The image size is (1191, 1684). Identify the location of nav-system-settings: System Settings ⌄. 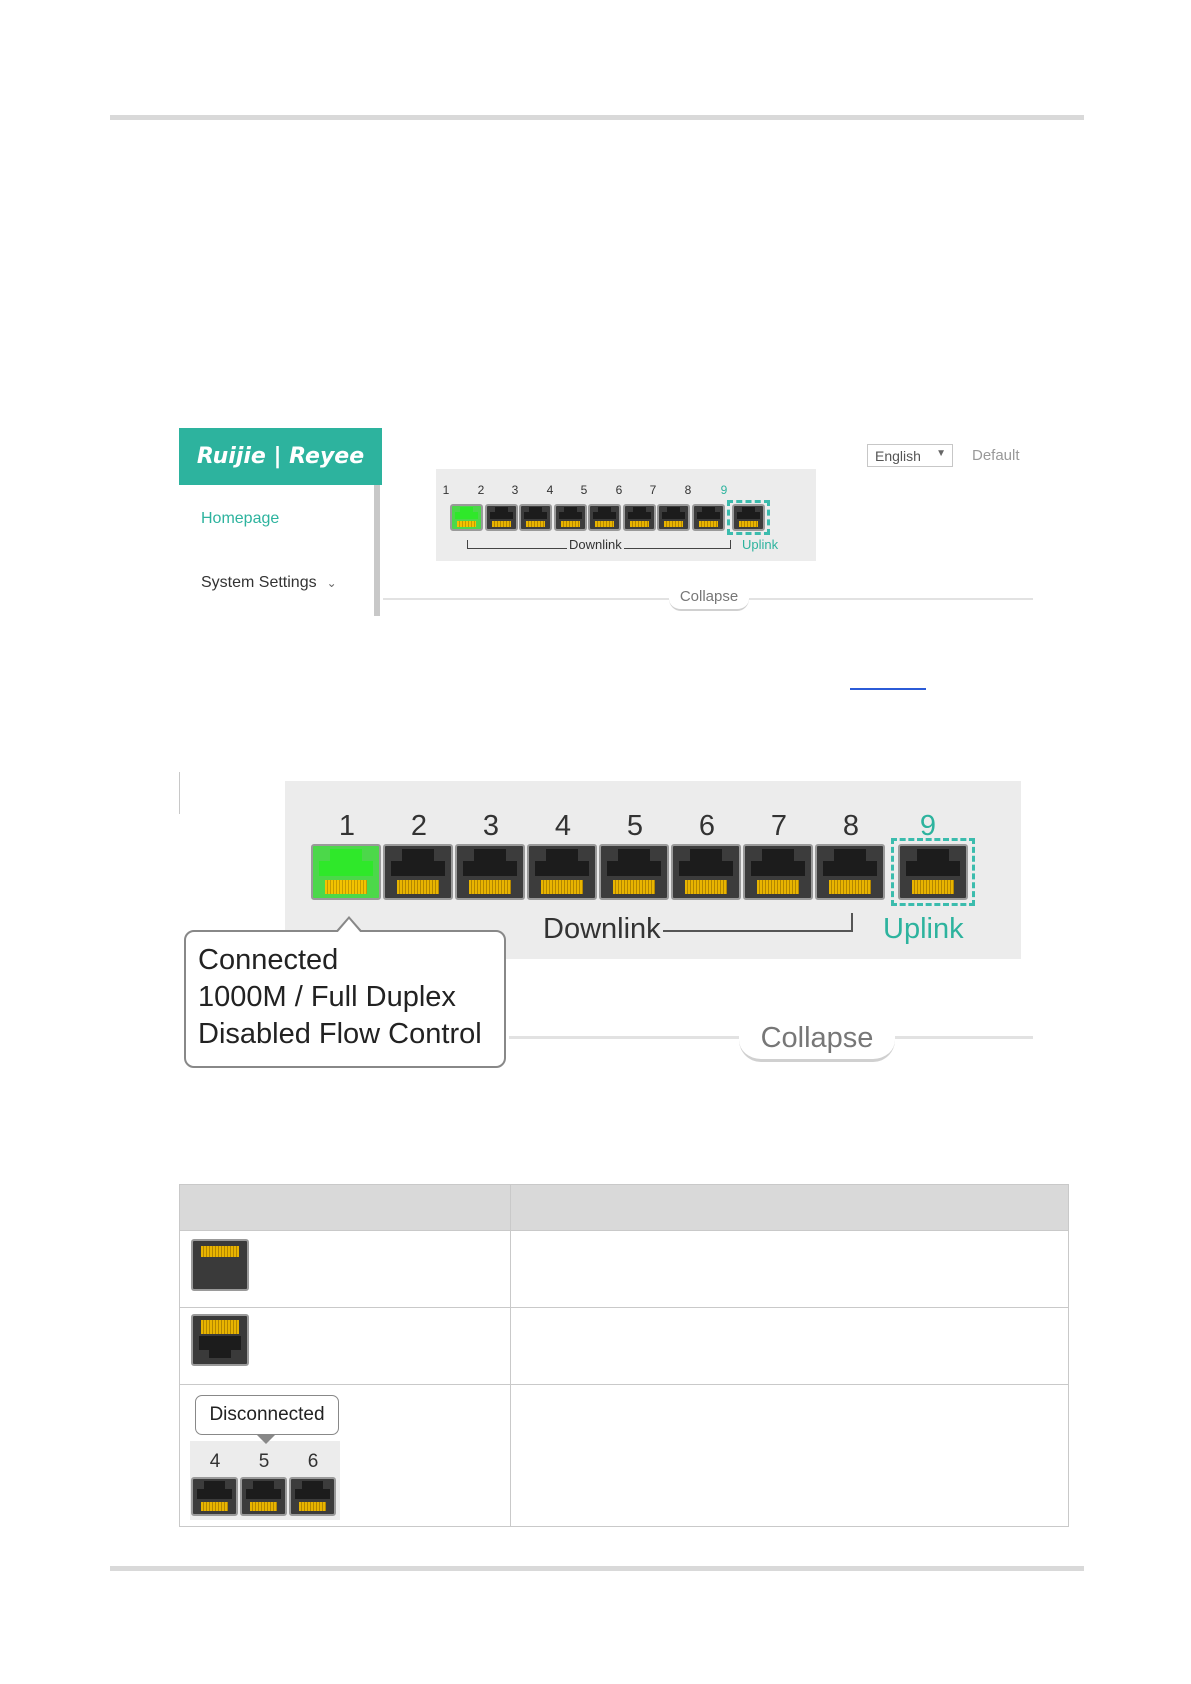
(269, 583).